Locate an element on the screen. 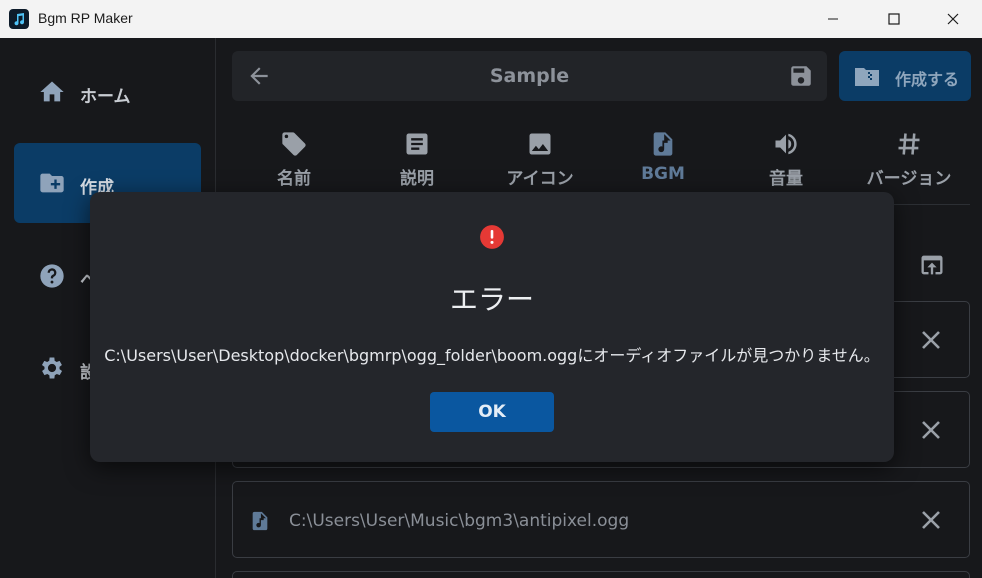 This screenshot has height=578, width=982. window-title: Bgm RP Maker is located at coordinates (85, 18).